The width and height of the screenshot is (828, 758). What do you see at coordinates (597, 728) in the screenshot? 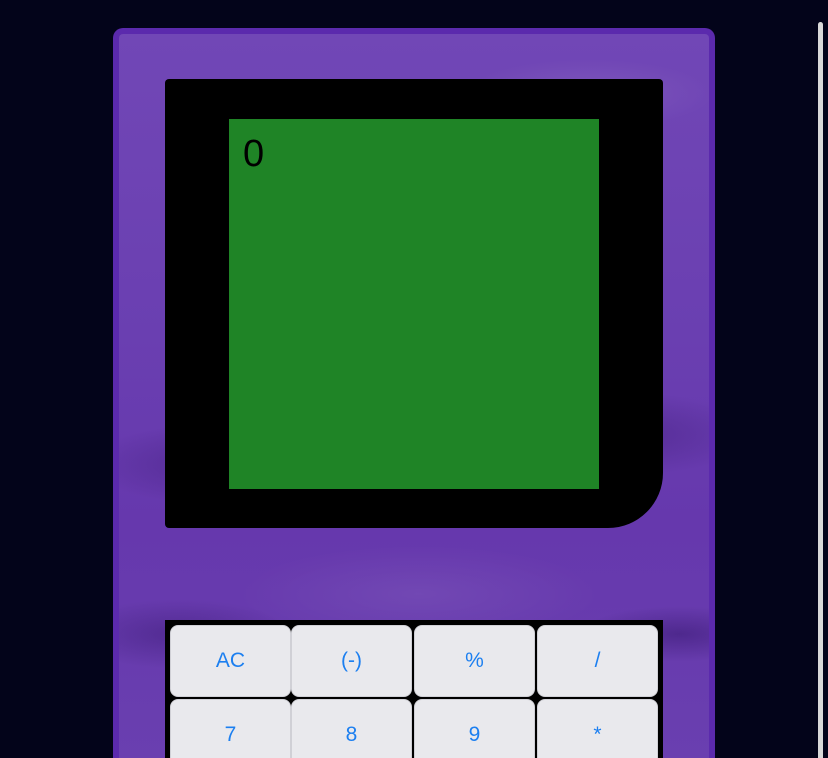
I see `multiply-button: *` at bounding box center [597, 728].